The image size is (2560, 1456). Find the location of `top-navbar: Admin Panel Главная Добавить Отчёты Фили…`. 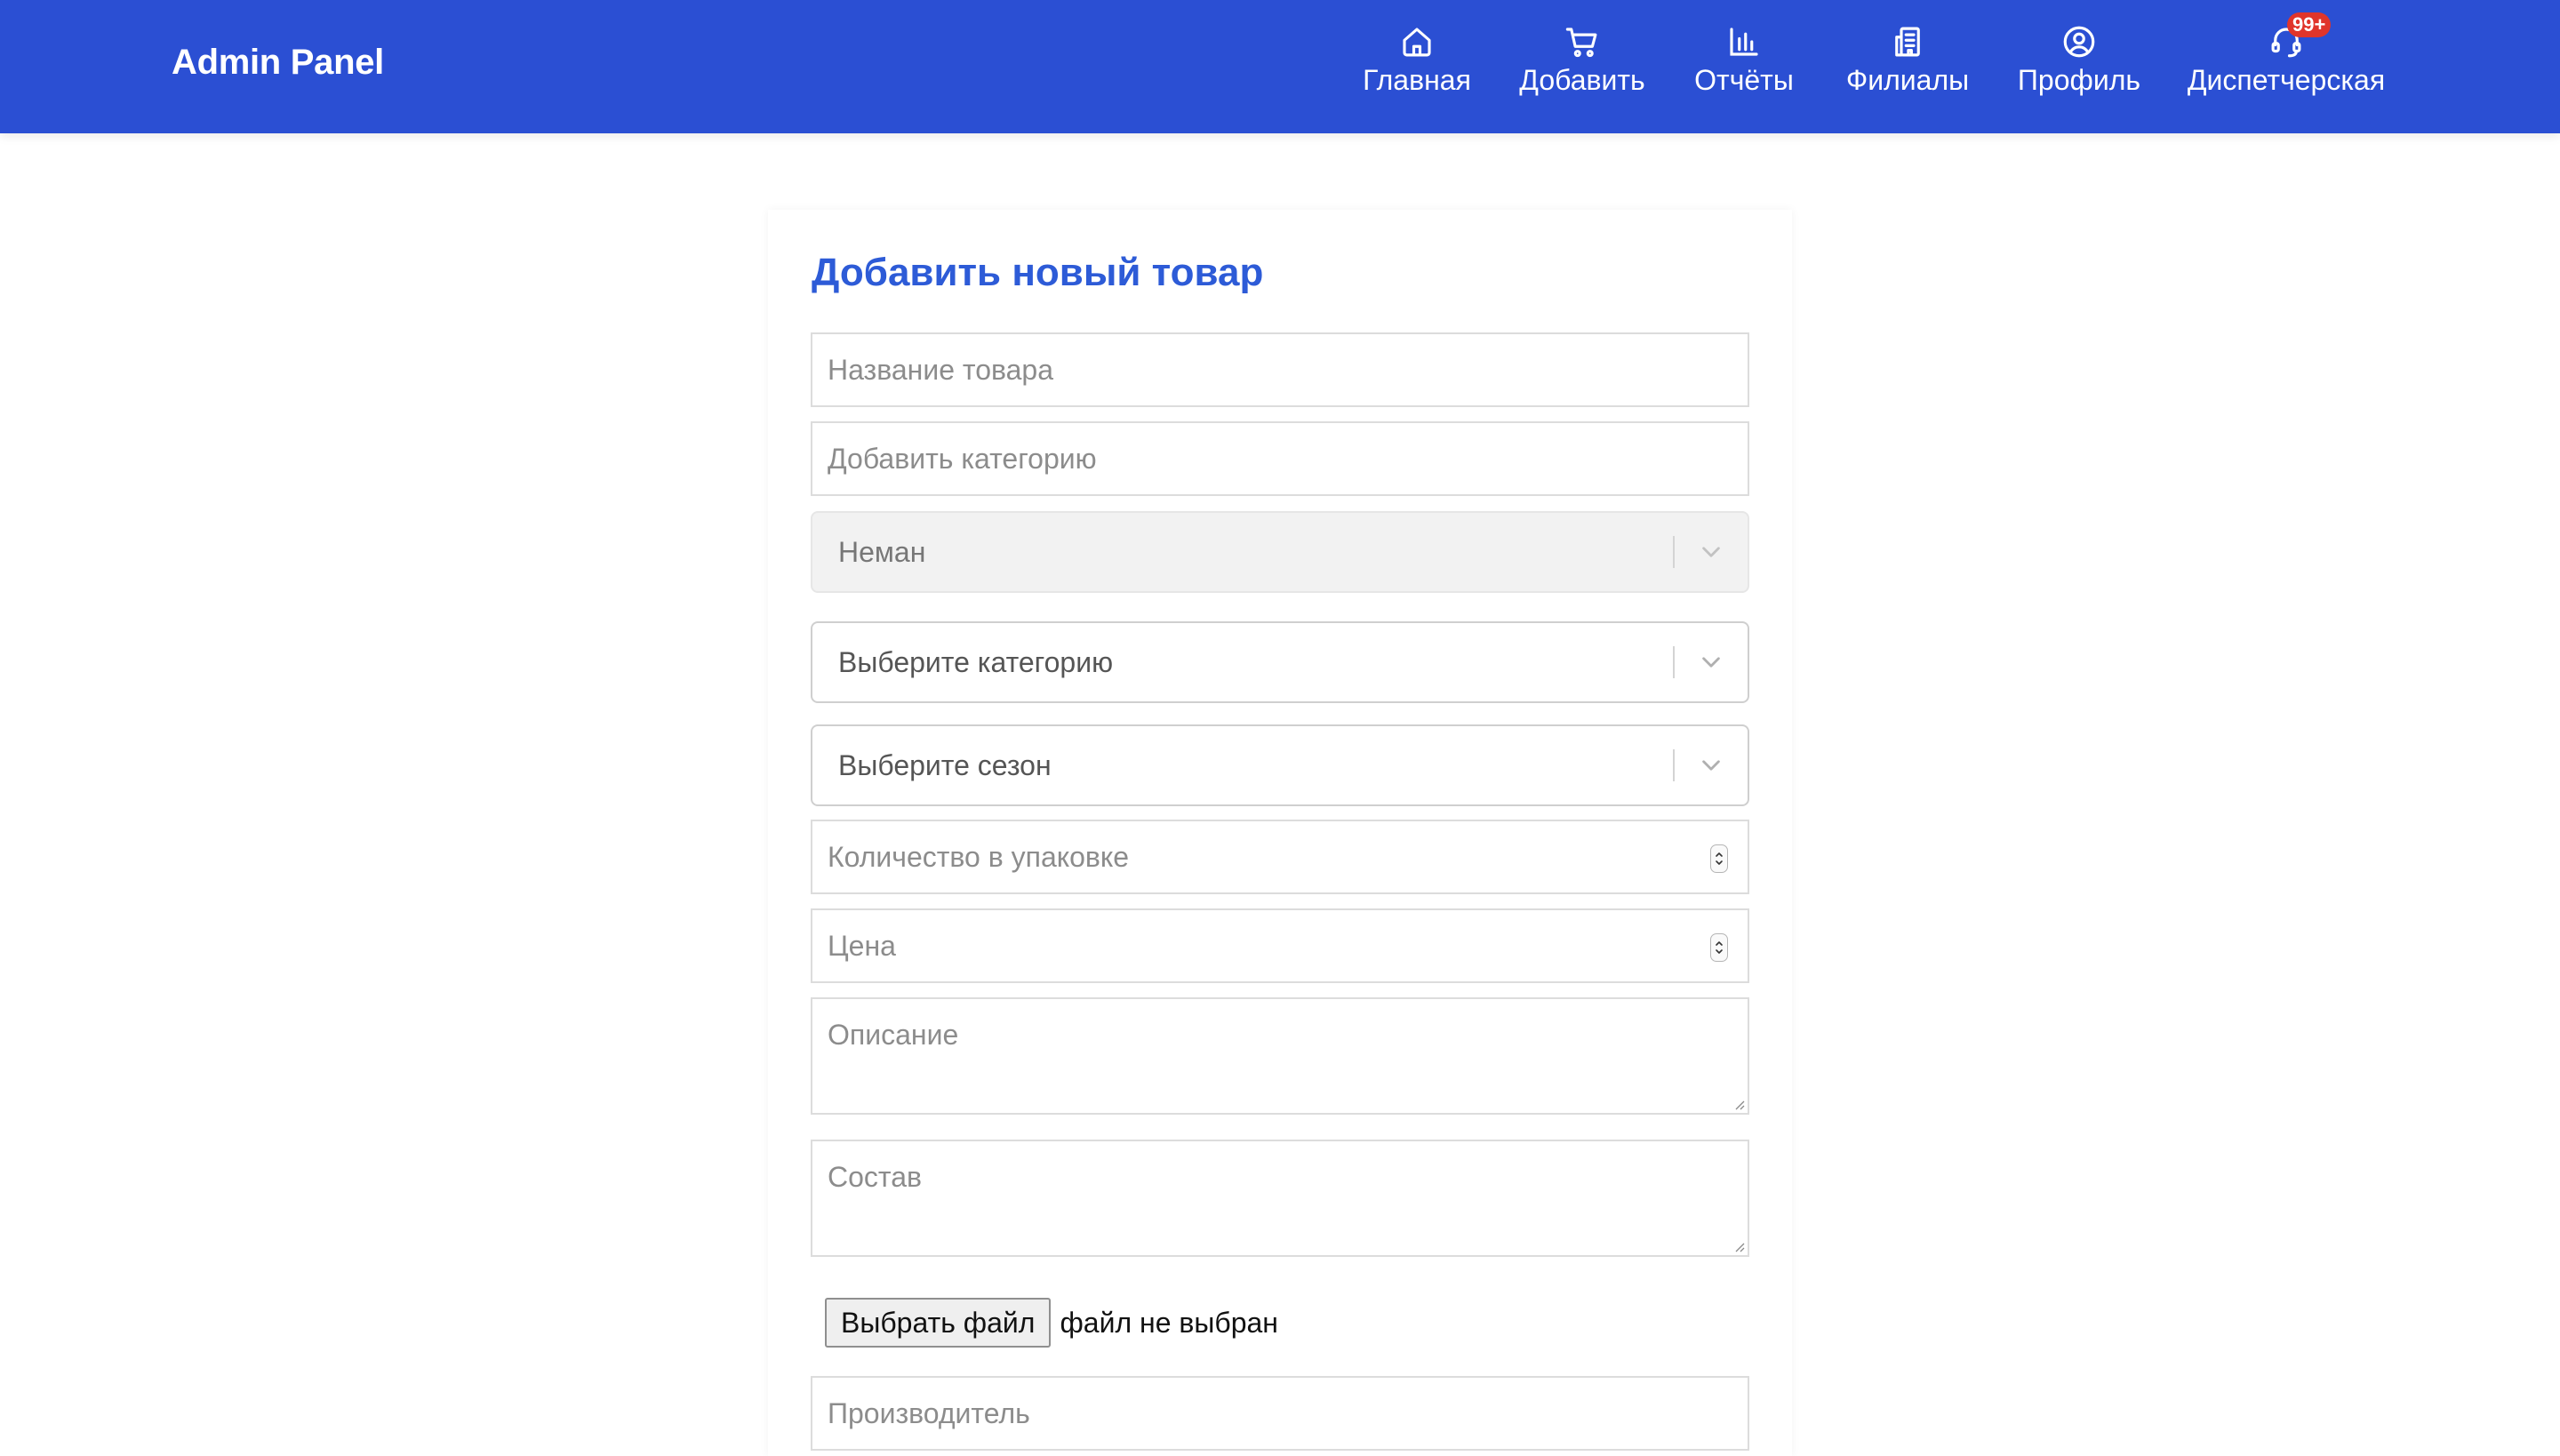

top-navbar: Admin Panel Главная Добавить Отчёты Фили… is located at coordinates (1280, 66).